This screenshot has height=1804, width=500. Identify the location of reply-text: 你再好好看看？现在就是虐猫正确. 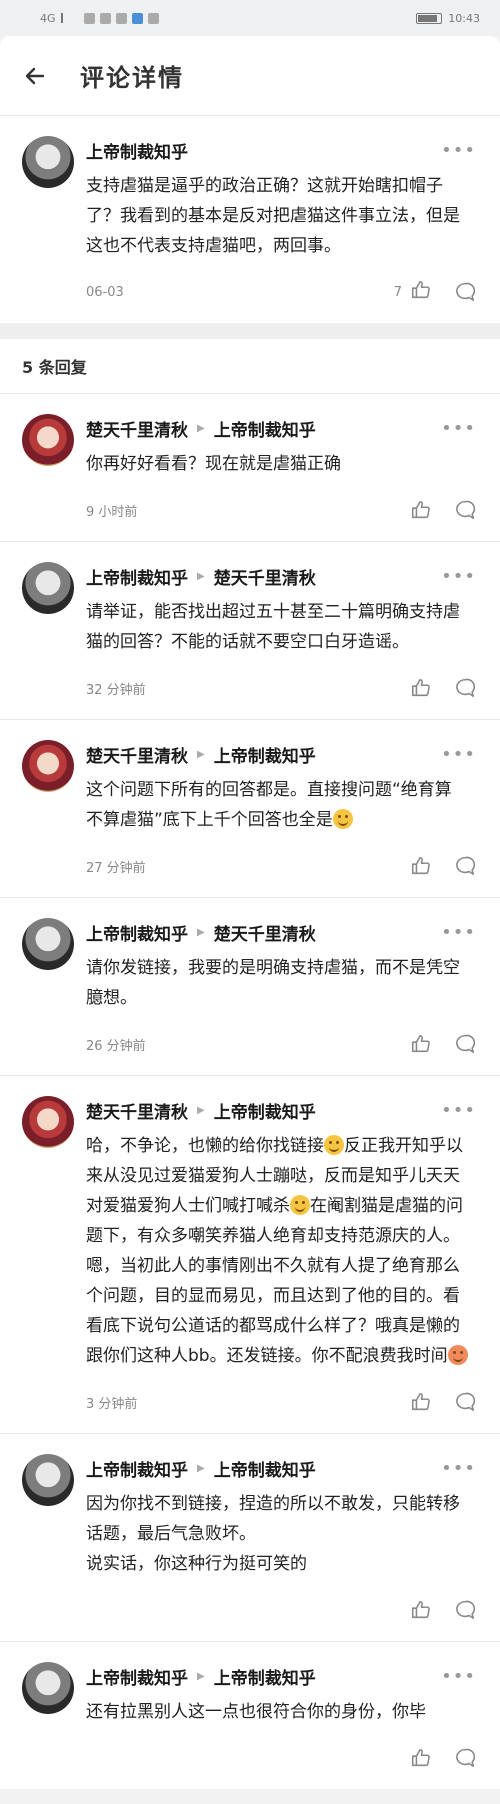
(282, 464).